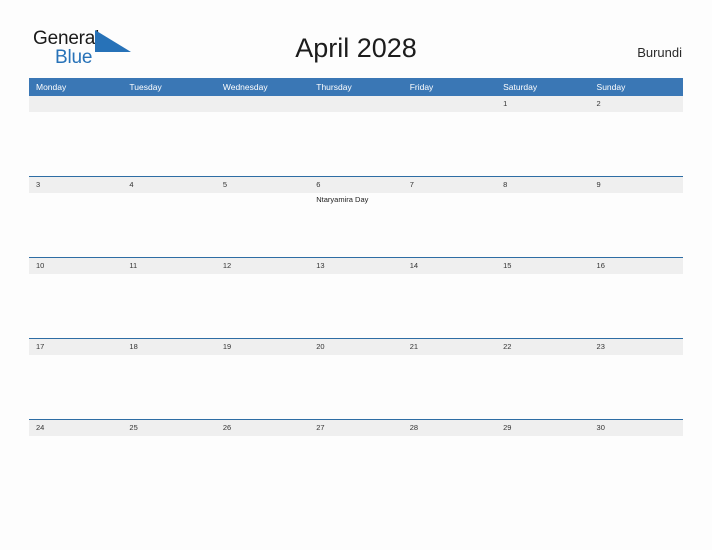  I want to click on day-of-week-tuesday: Tuesday, so click(145, 87).